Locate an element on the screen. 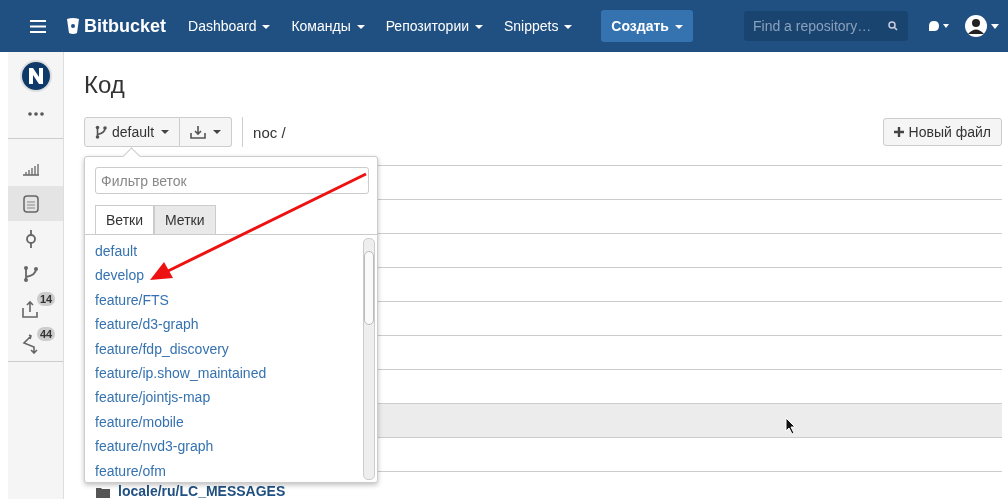  count-badge: 14 is located at coordinates (46, 299).